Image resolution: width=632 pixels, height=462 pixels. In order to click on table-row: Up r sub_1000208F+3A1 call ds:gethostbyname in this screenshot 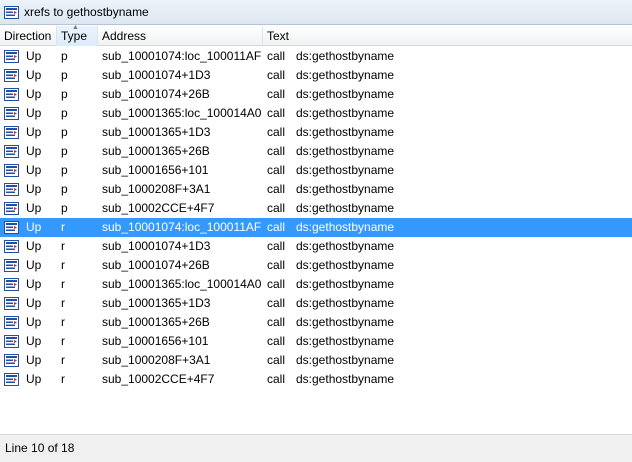, I will do `click(316, 360)`.